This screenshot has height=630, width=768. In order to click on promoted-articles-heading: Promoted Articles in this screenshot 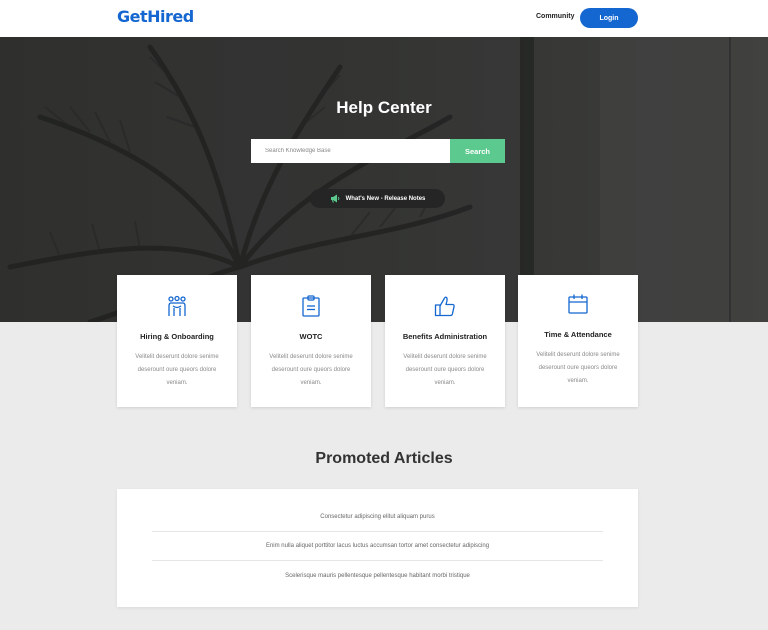, I will do `click(384, 458)`.